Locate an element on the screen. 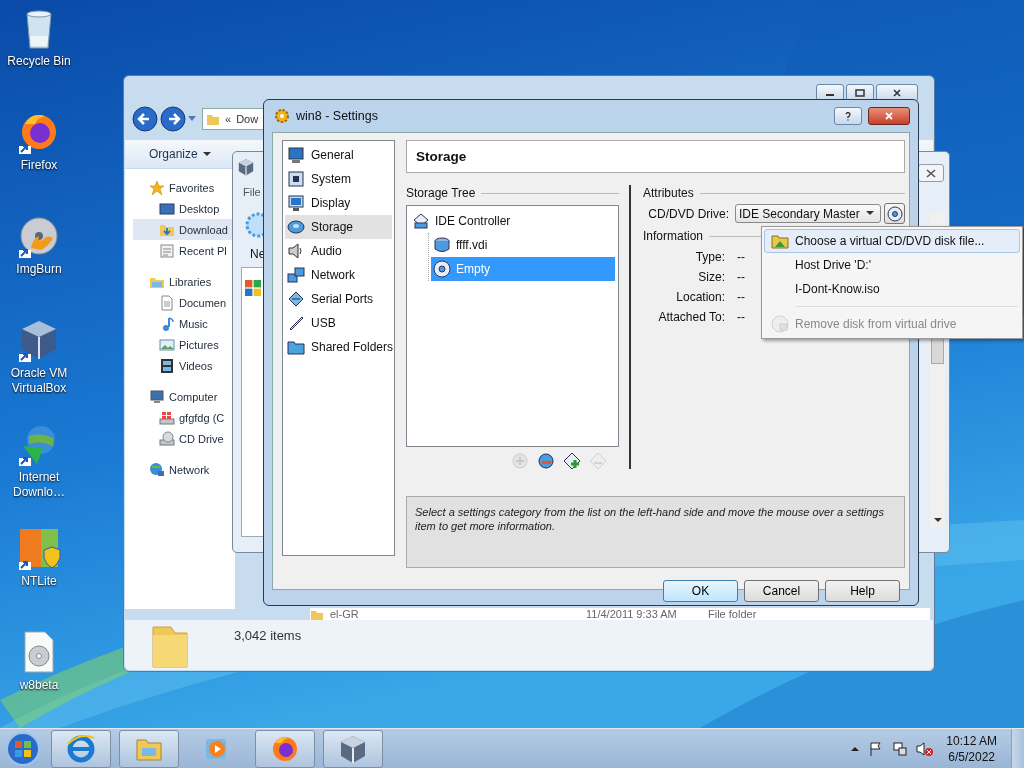 The image size is (1024, 768). nav-item: Download is located at coordinates (184, 229).